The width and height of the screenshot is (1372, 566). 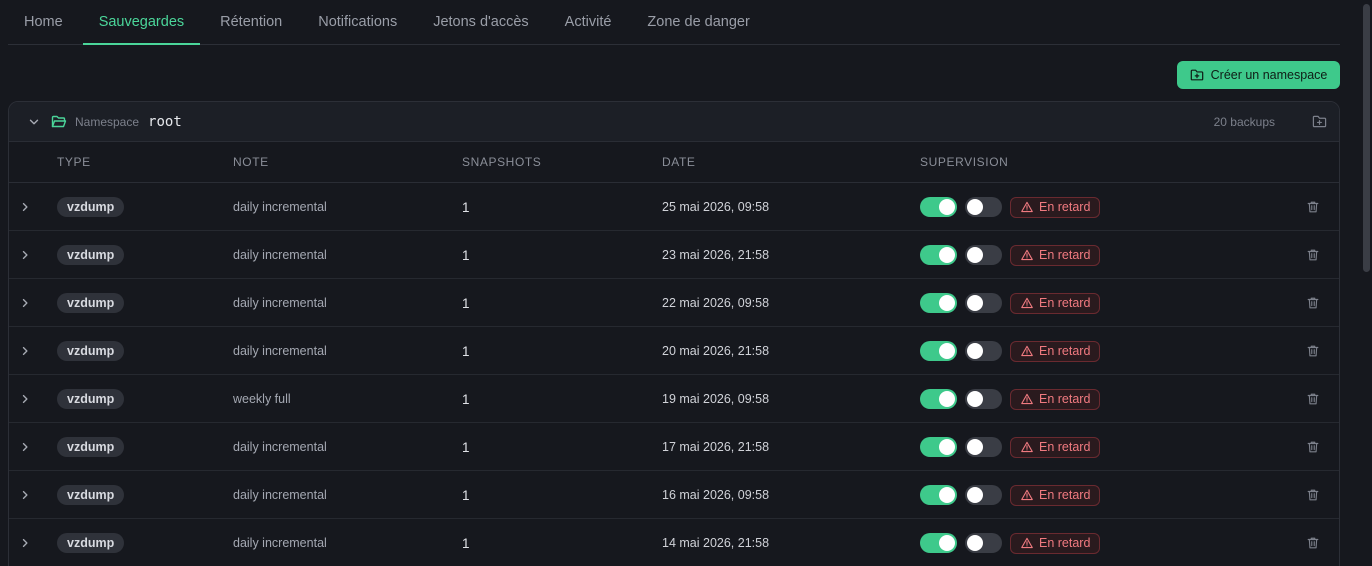 What do you see at coordinates (107, 121) in the screenshot?
I see `namespace-label: Namespace` at bounding box center [107, 121].